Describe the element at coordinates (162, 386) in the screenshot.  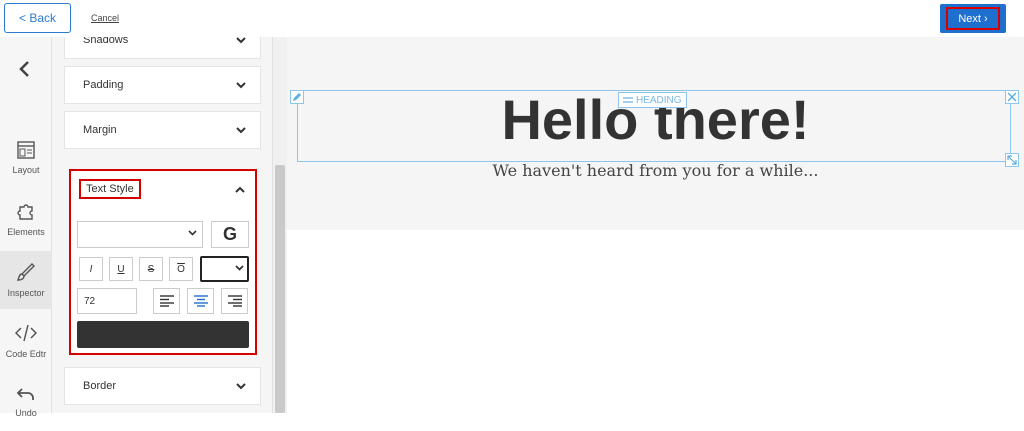
I see `section-border: Border` at that location.